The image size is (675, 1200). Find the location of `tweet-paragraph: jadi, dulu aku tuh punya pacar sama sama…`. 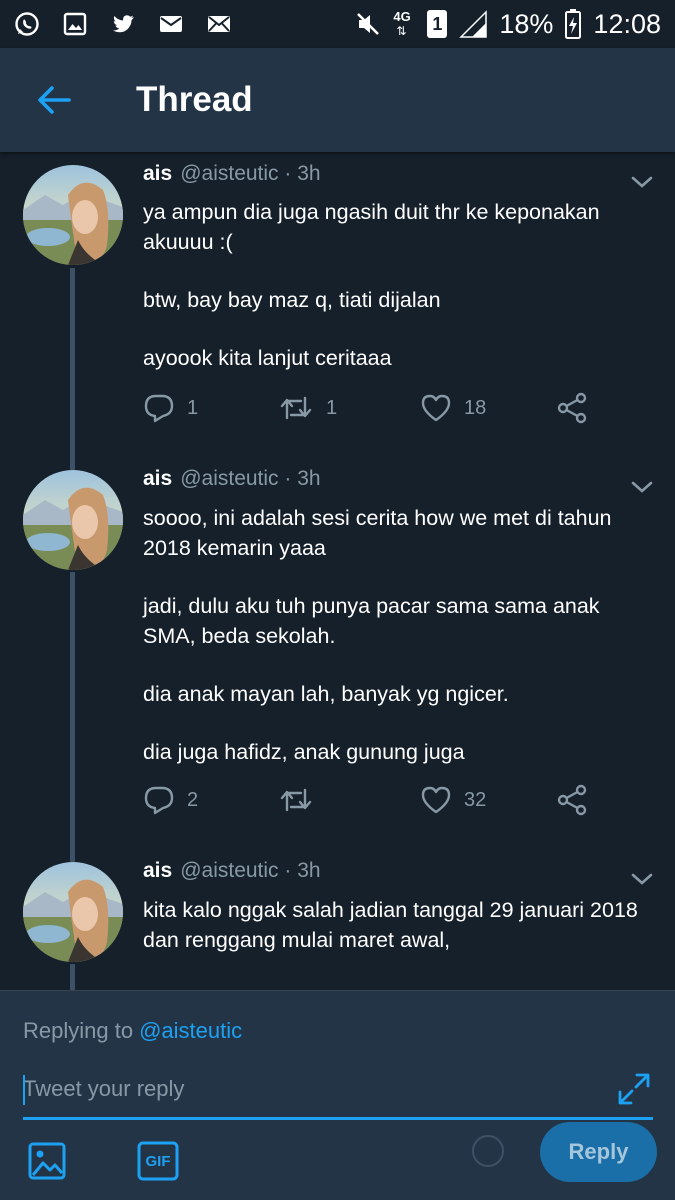

tweet-paragraph: jadi, dulu aku tuh punya pacar sama sama… is located at coordinates (371, 621).